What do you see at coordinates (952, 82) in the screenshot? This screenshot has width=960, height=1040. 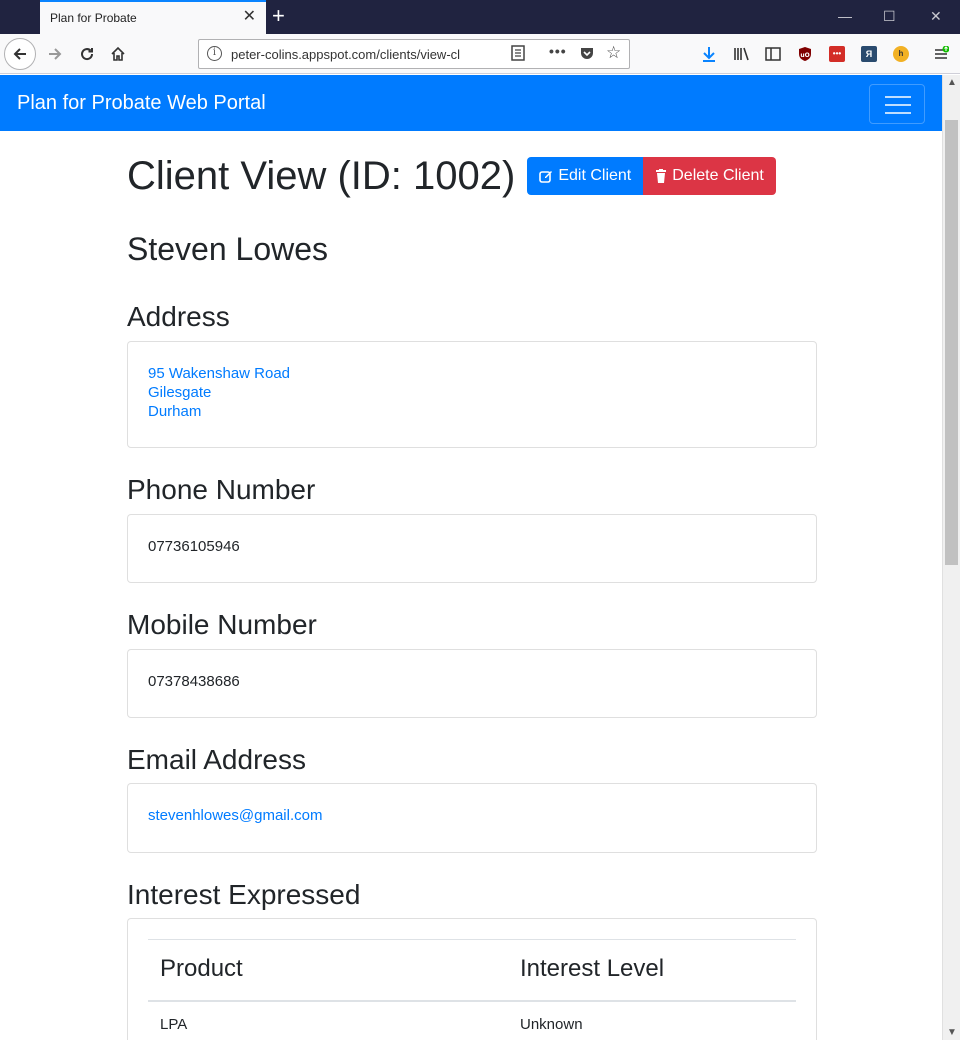 I see `scroll-up-arrow-icon: ▲` at bounding box center [952, 82].